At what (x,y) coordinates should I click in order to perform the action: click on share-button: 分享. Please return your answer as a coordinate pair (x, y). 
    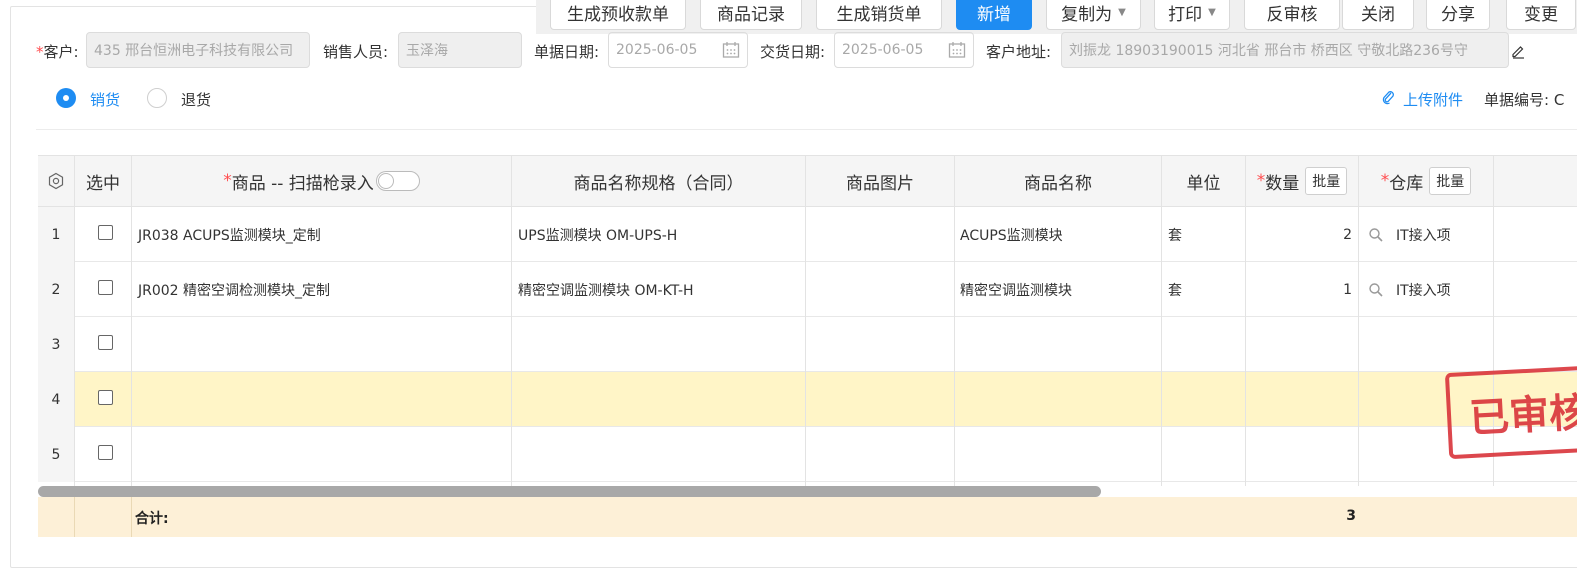
    Looking at the image, I should click on (1458, 15).